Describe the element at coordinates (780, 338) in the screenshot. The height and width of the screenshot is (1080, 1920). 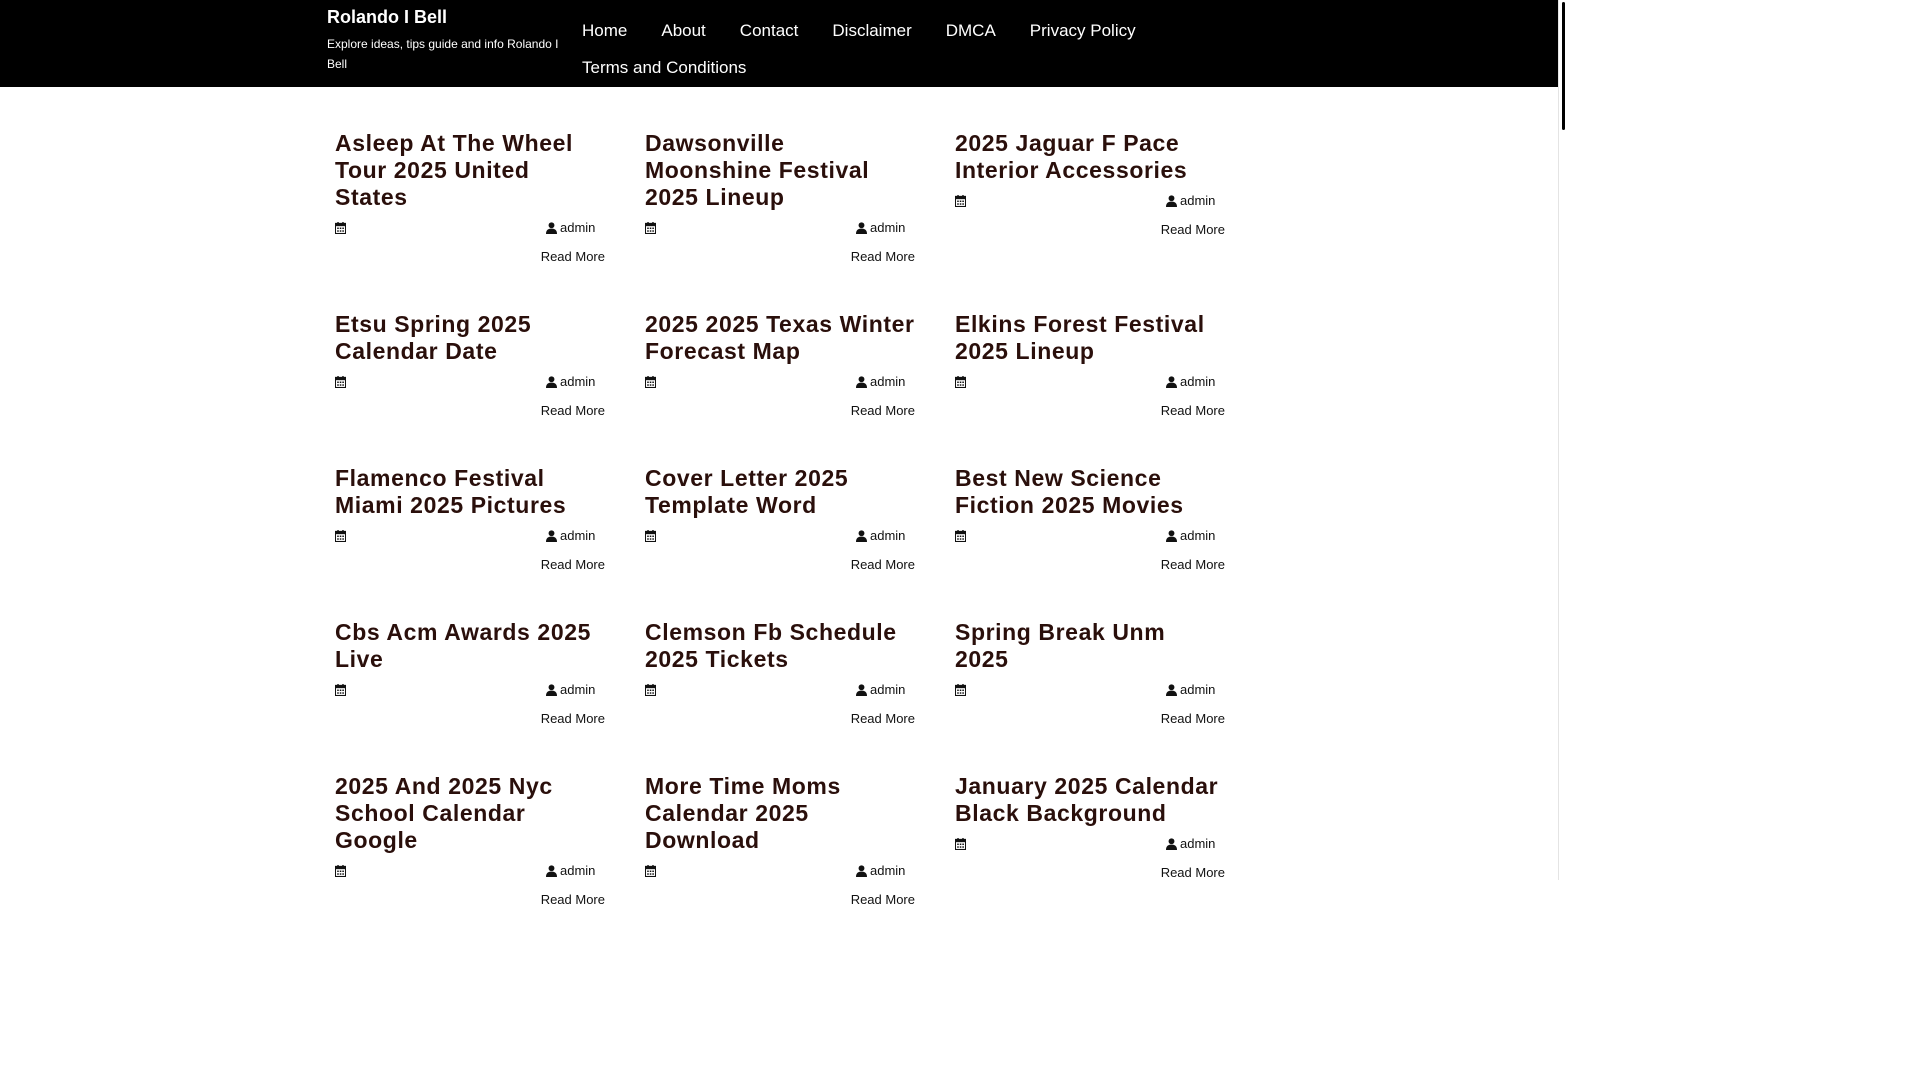
I see `post-title: 2025 2025 Texas Winter Forecast Map` at that location.